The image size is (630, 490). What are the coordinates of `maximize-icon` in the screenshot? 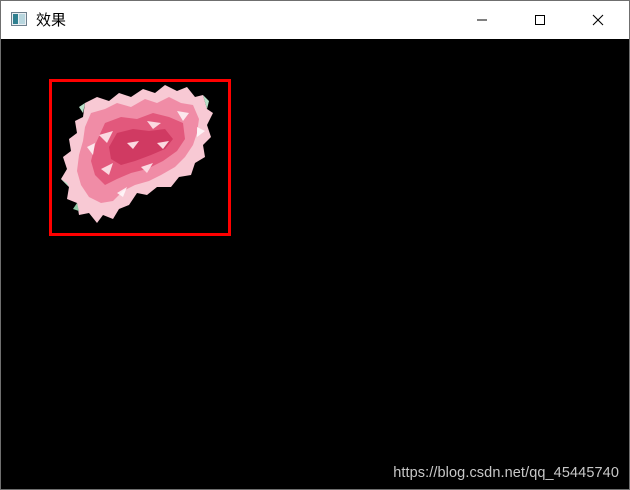 It's located at (540, 20).